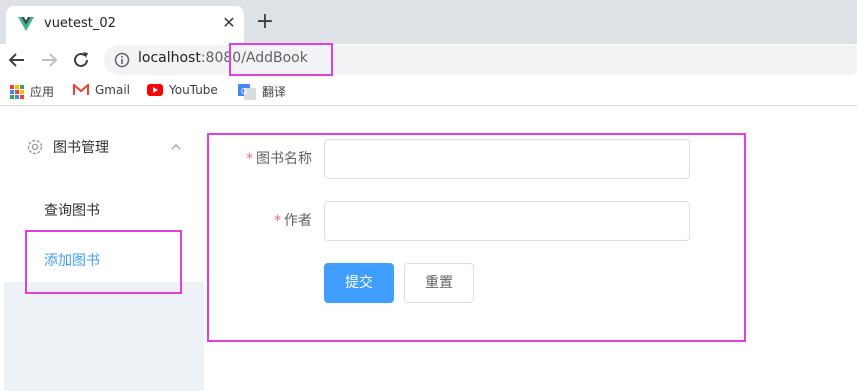 The width and height of the screenshot is (857, 391). What do you see at coordinates (281, 59) in the screenshot?
I see `highlight-box-url-path` at bounding box center [281, 59].